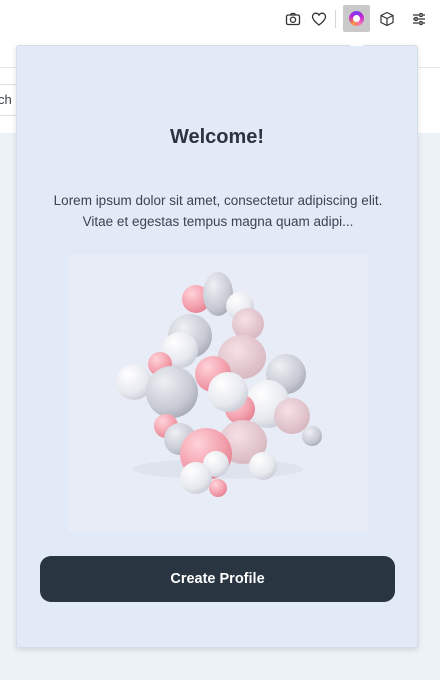 The width and height of the screenshot is (440, 680). What do you see at coordinates (220, 19) in the screenshot?
I see `browser-toolbar` at bounding box center [220, 19].